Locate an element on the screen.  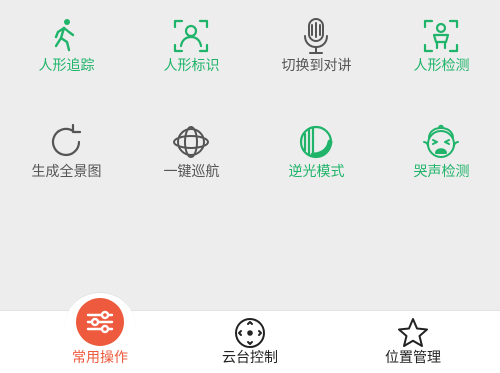
person-detect-icon is located at coordinates (441, 36).